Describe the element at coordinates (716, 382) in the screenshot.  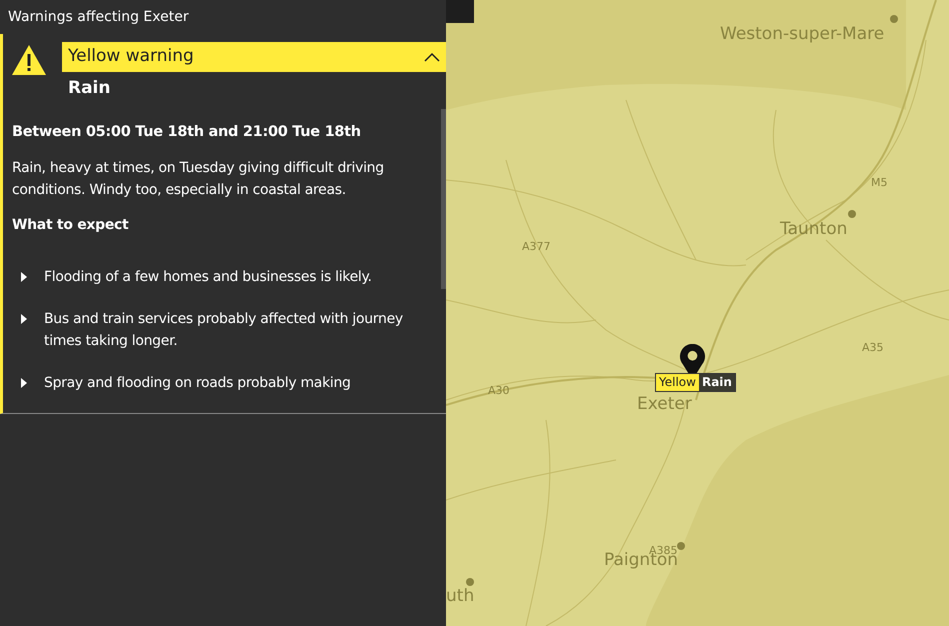
I see `marker-type-label: Rain` at that location.